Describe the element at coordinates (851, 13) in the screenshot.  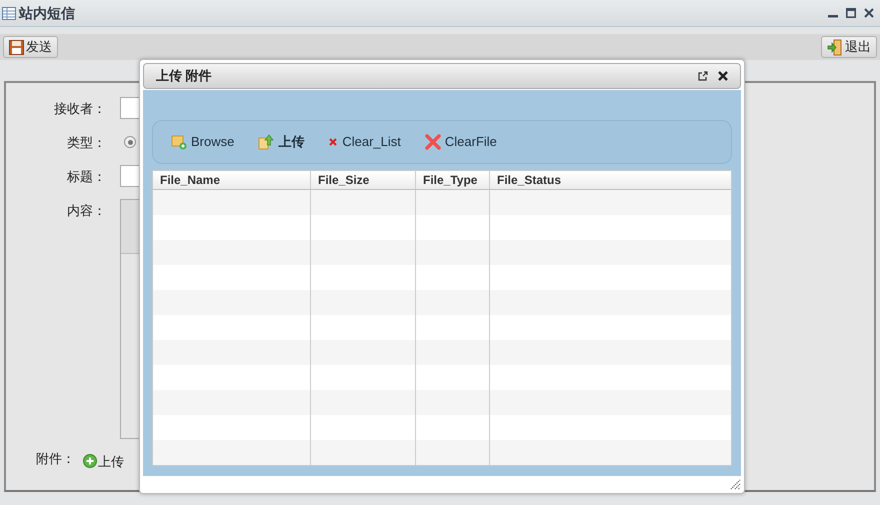
I see `maximize-icon` at that location.